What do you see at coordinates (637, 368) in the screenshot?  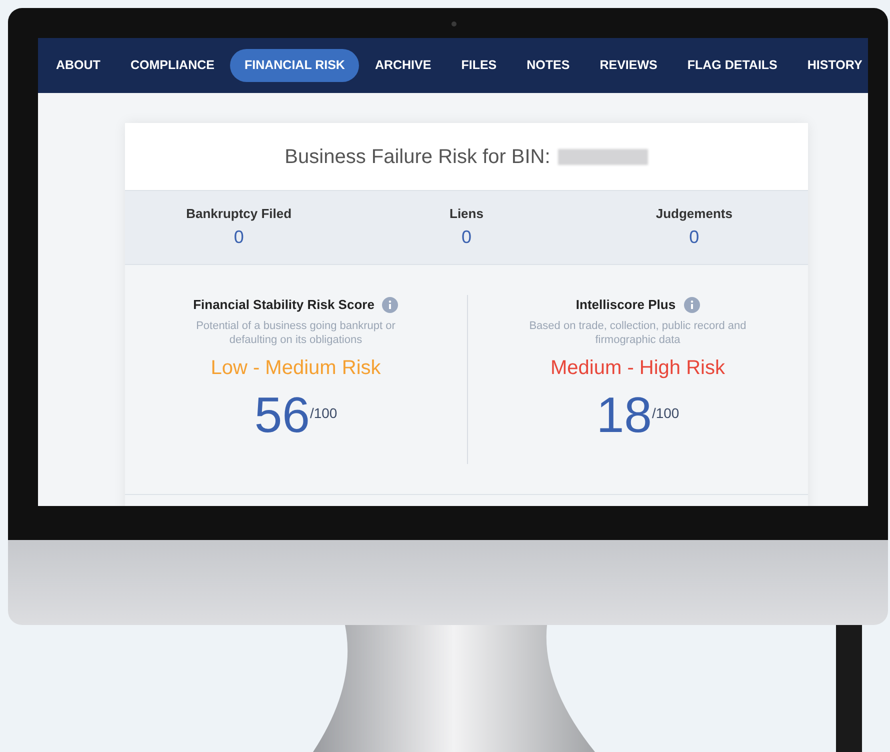 I see `risk-level: Medium - High Risk` at bounding box center [637, 368].